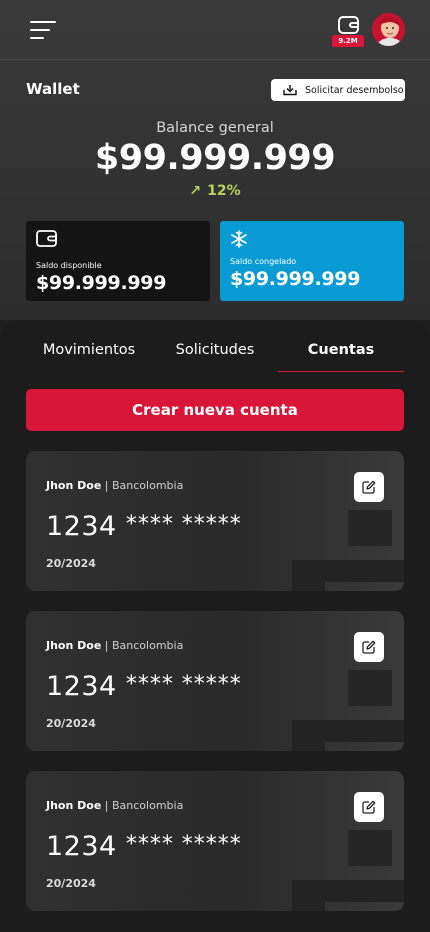 The width and height of the screenshot is (430, 932). I want to click on page-title: Wallet, so click(53, 89).